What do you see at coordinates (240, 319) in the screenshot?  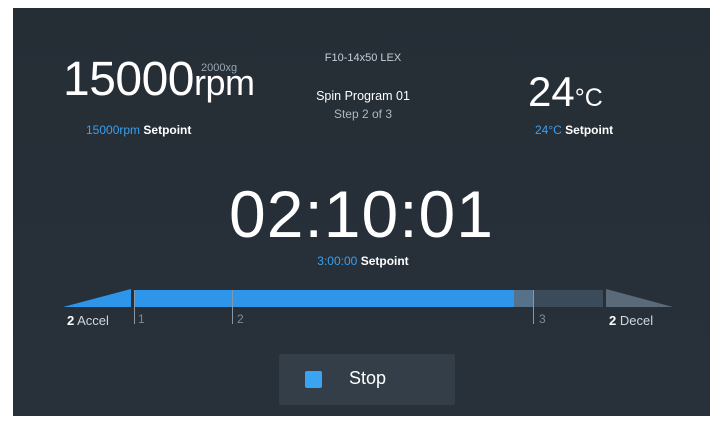 I see `step-2-label: 2` at bounding box center [240, 319].